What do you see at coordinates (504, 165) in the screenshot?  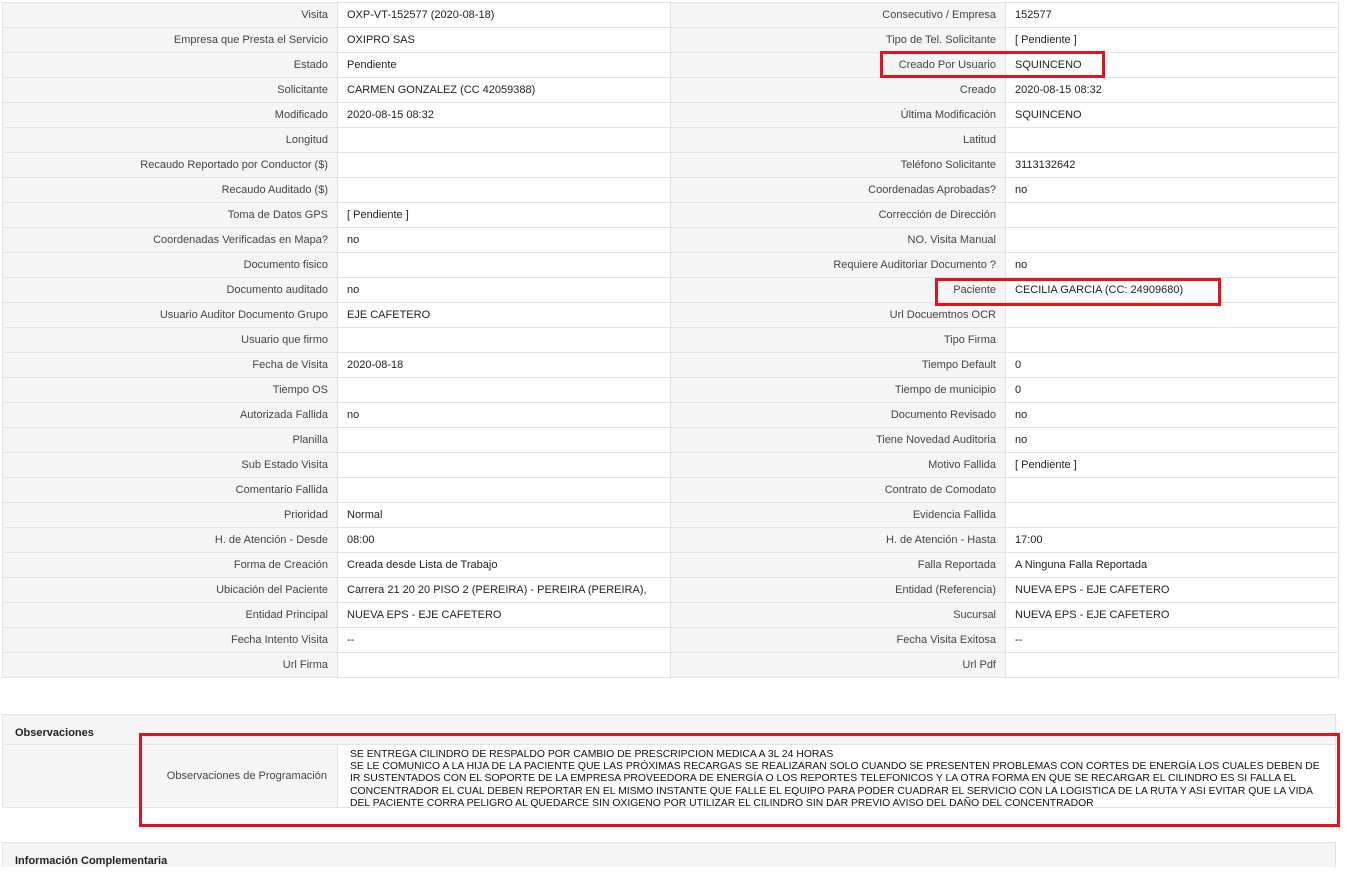 I see `recaudo-reportado-por-conductor-value` at bounding box center [504, 165].